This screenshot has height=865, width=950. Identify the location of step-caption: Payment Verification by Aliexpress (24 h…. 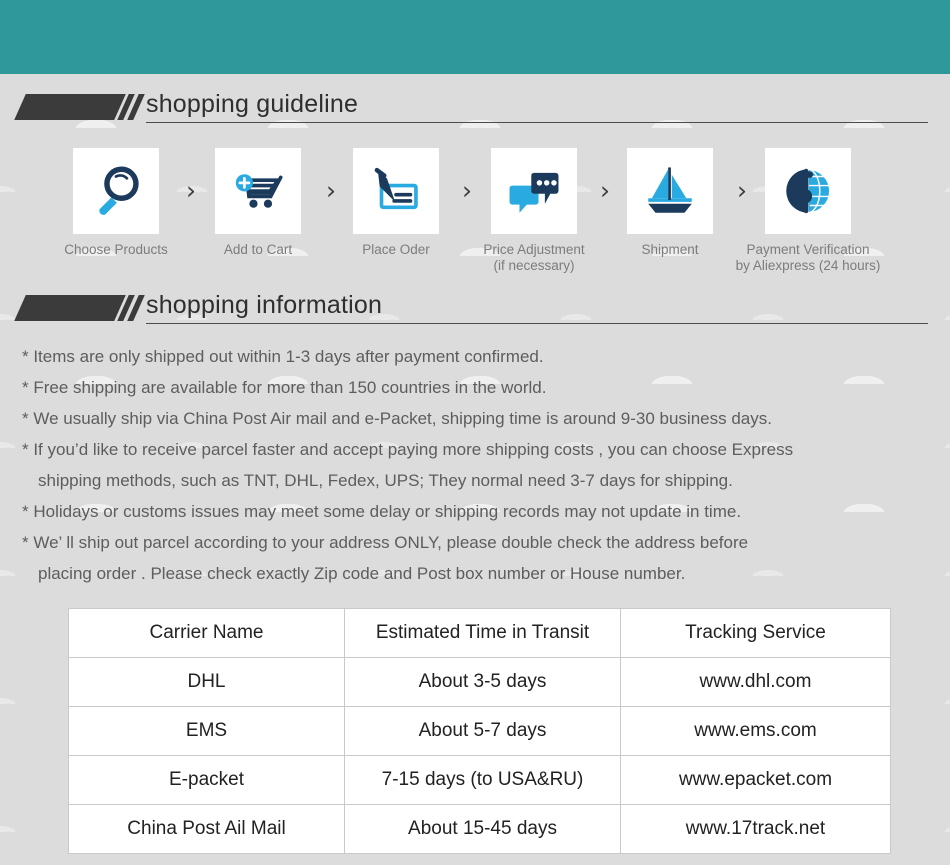
(808, 258).